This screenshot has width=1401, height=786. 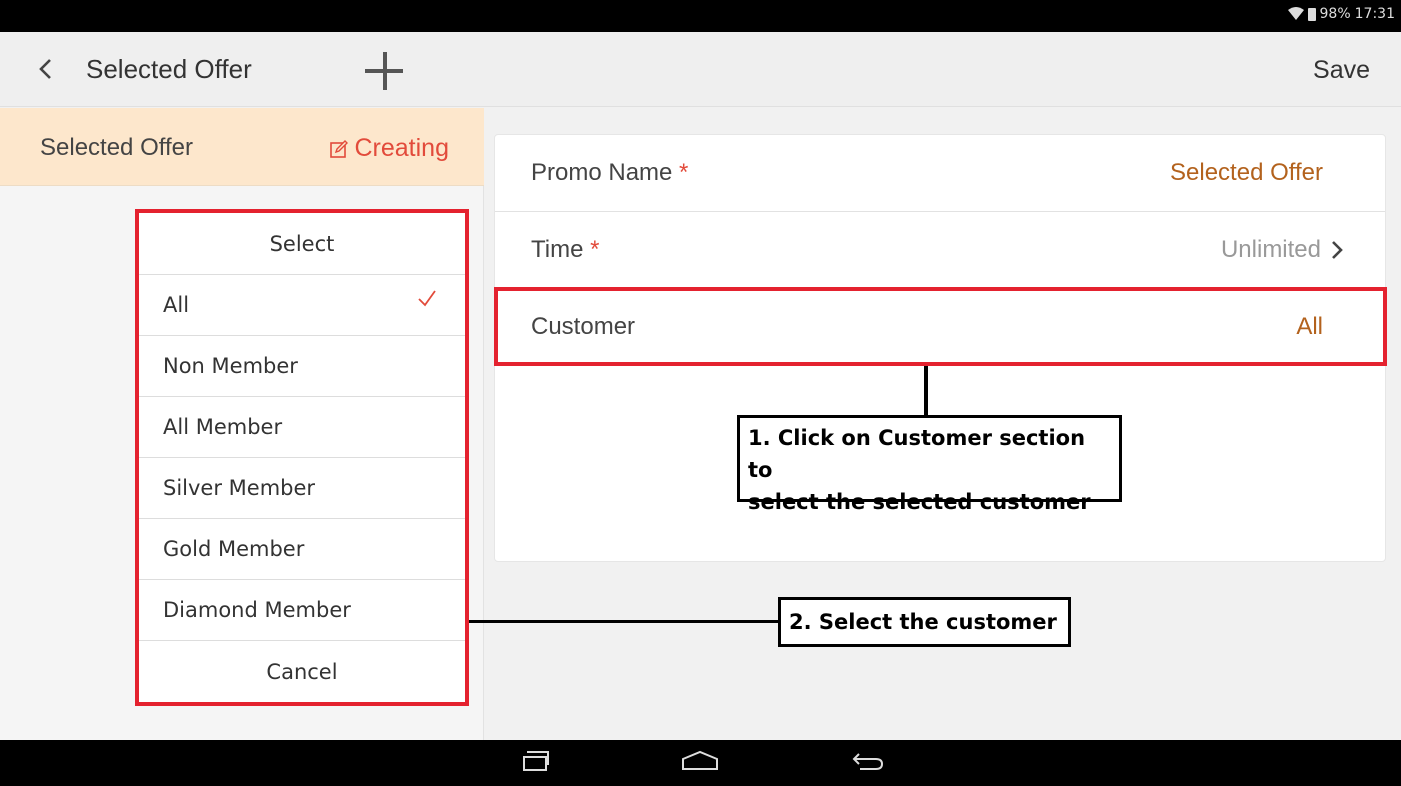 I want to click on cancel-label: Cancel, so click(x=302, y=671).